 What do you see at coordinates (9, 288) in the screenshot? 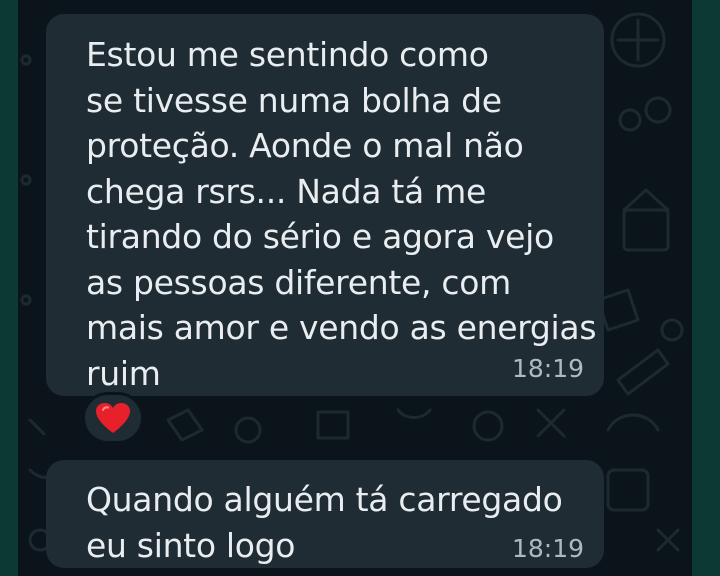
I see `frame-edge-left` at bounding box center [9, 288].